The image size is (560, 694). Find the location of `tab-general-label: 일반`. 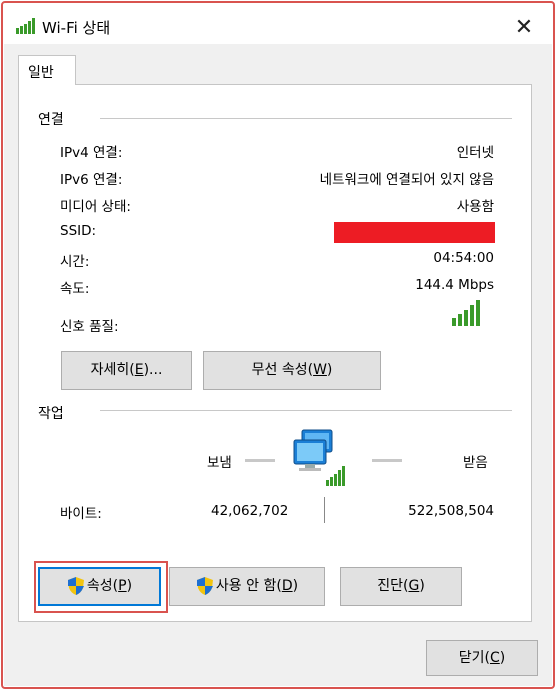

tab-general-label: 일반 is located at coordinates (41, 73).